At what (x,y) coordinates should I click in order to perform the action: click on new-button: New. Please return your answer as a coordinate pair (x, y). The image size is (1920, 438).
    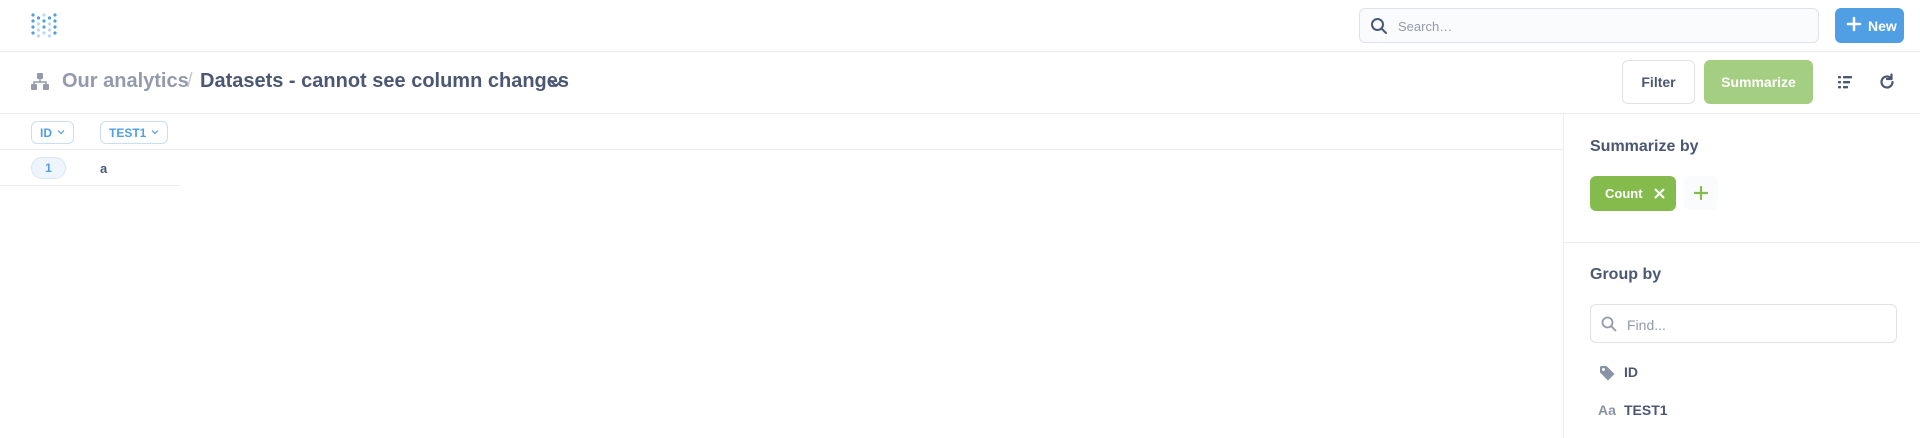
    Looking at the image, I should click on (1869, 25).